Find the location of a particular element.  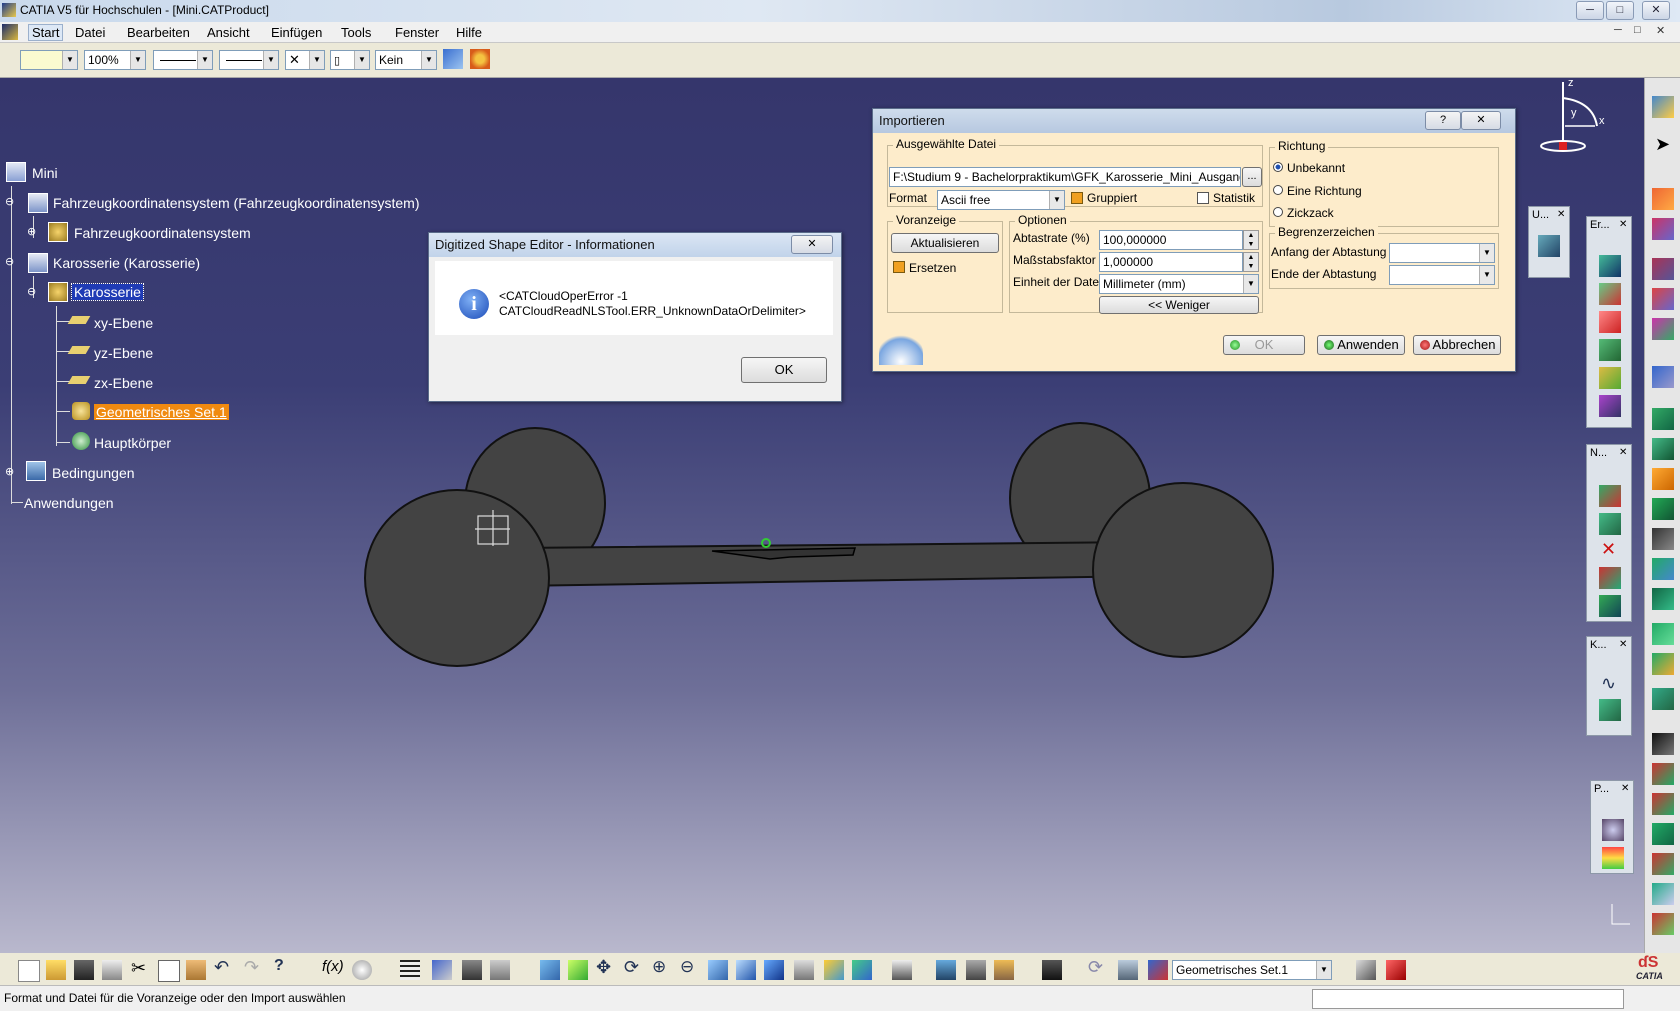

sphere-tool-icon is located at coordinates (1663, 479).